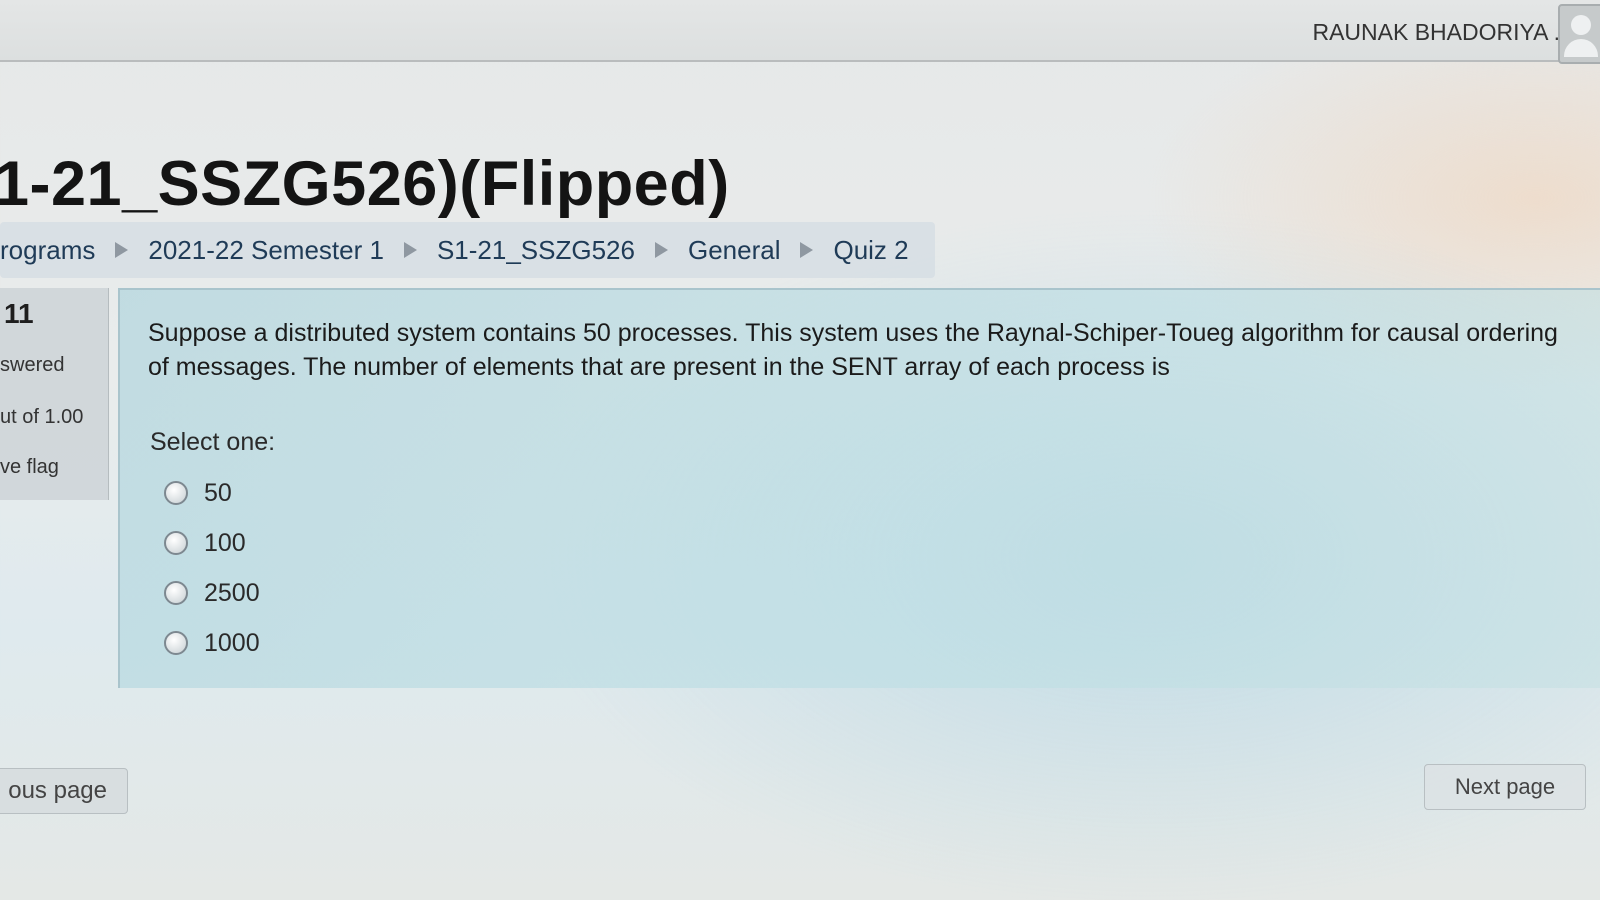 The height and width of the screenshot is (900, 1600). I want to click on question-state: swered, so click(32, 365).